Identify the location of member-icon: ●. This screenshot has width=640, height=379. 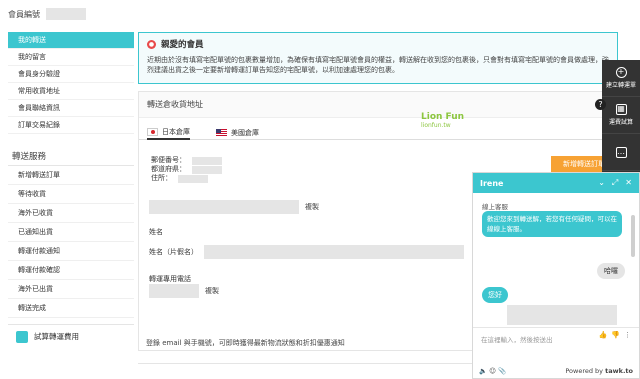
(151, 44).